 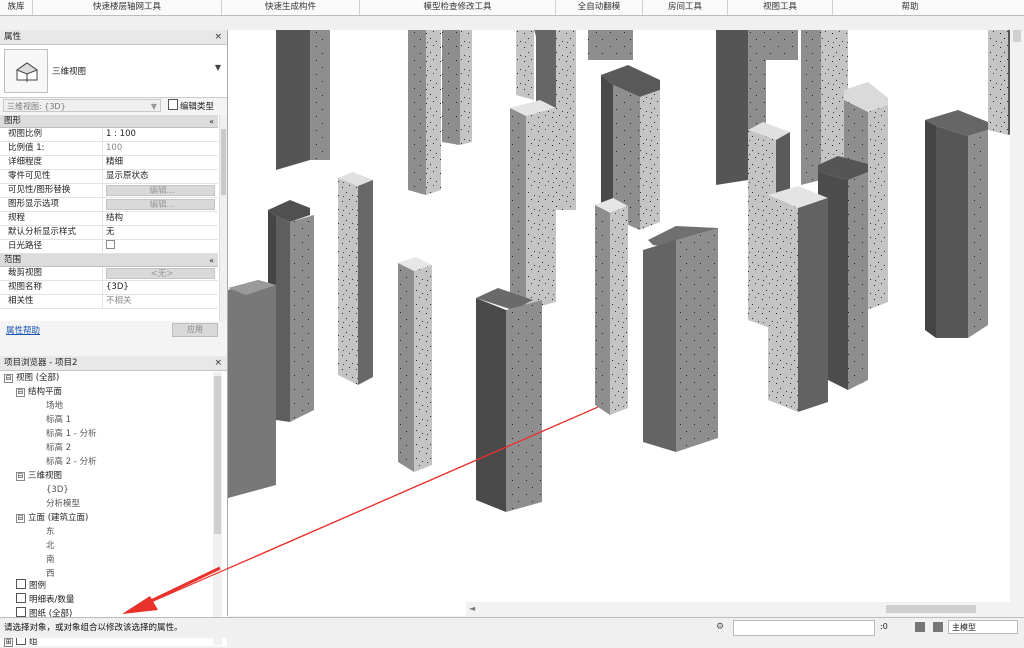 What do you see at coordinates (252, 389) in the screenshot?
I see `column-front-left-edge` at bounding box center [252, 389].